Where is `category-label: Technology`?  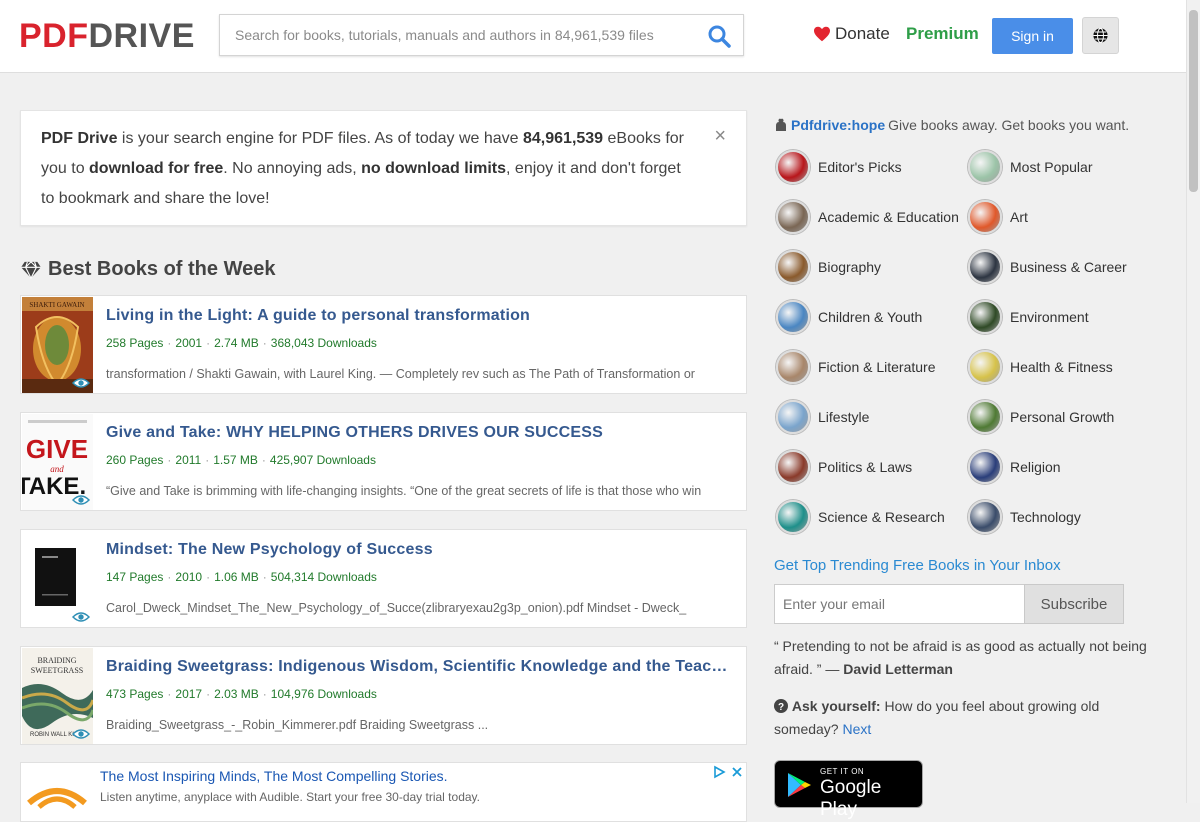 category-label: Technology is located at coordinates (1045, 517).